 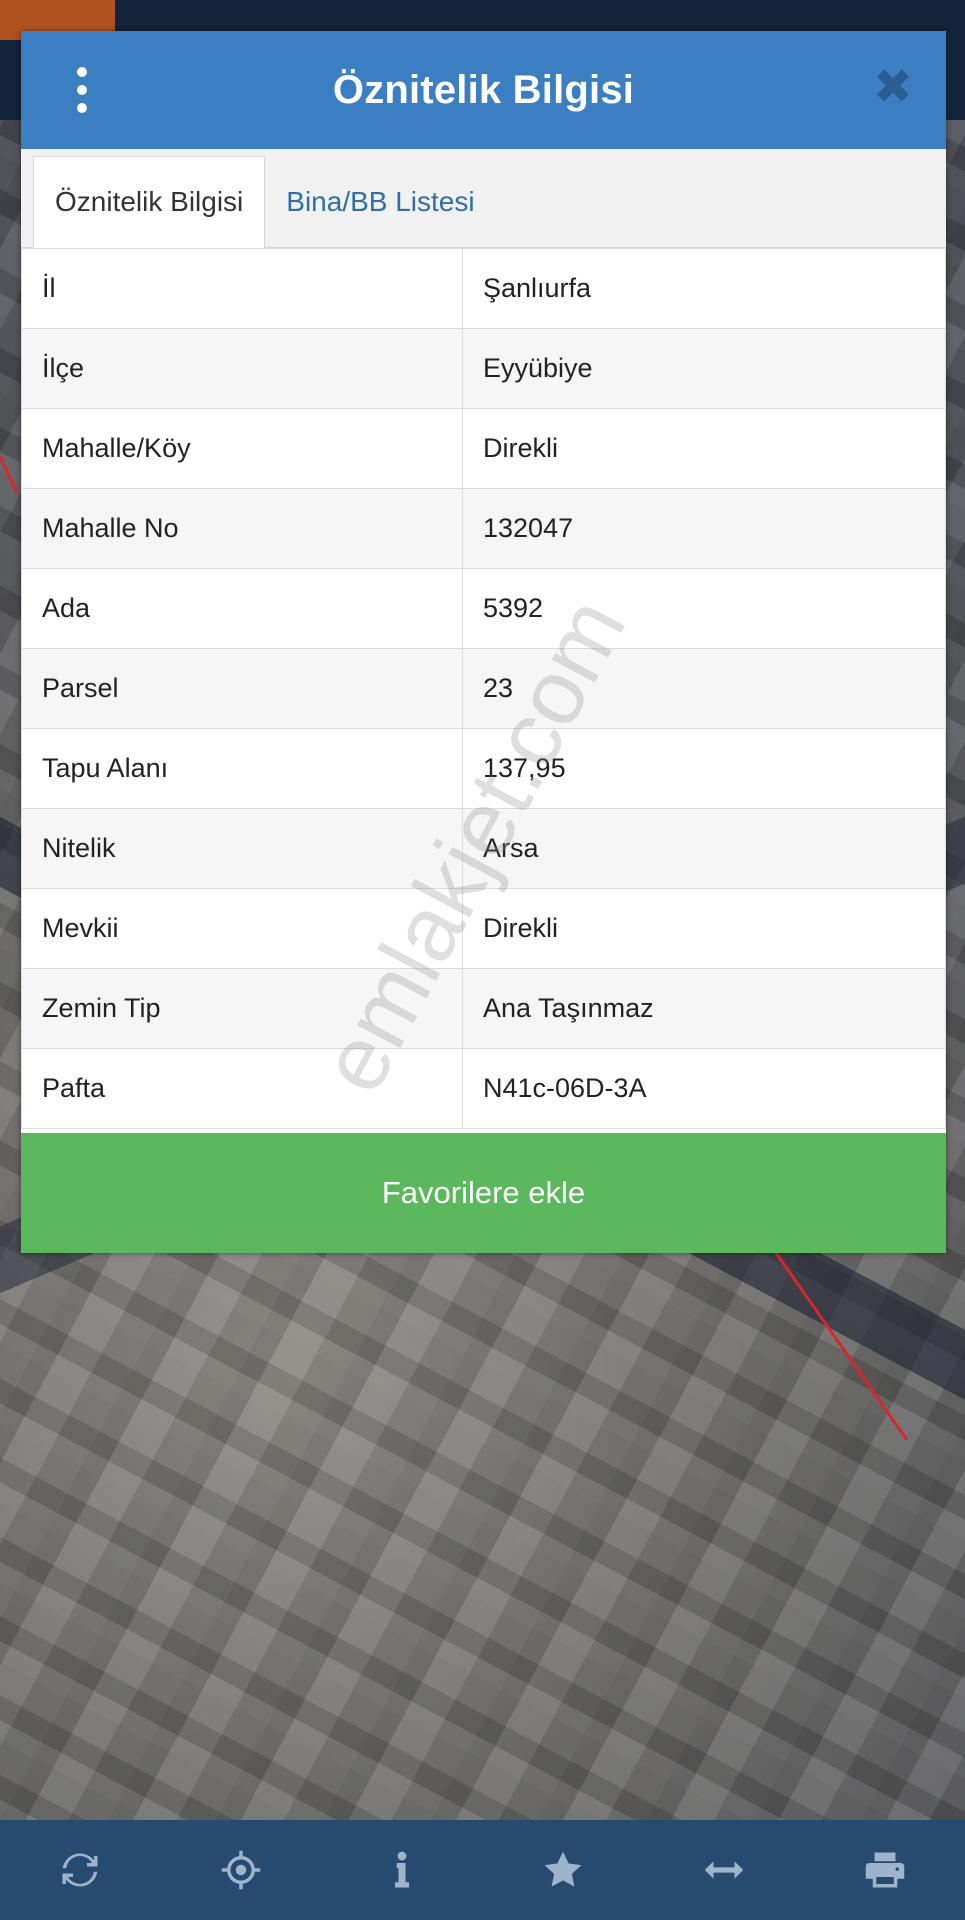 I want to click on refresh-button, so click(x=80, y=1870).